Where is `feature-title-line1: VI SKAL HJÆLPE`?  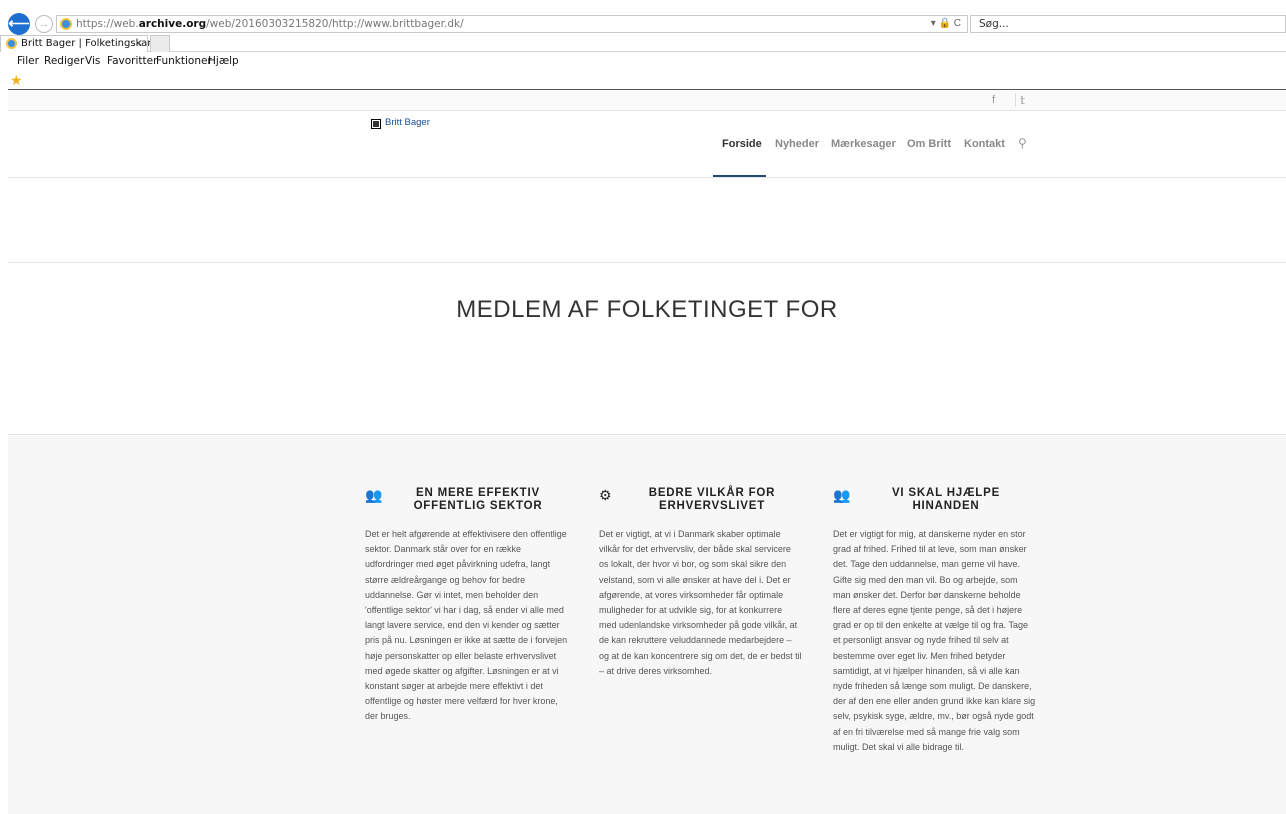 feature-title-line1: VI SKAL HJÆLPE is located at coordinates (946, 493).